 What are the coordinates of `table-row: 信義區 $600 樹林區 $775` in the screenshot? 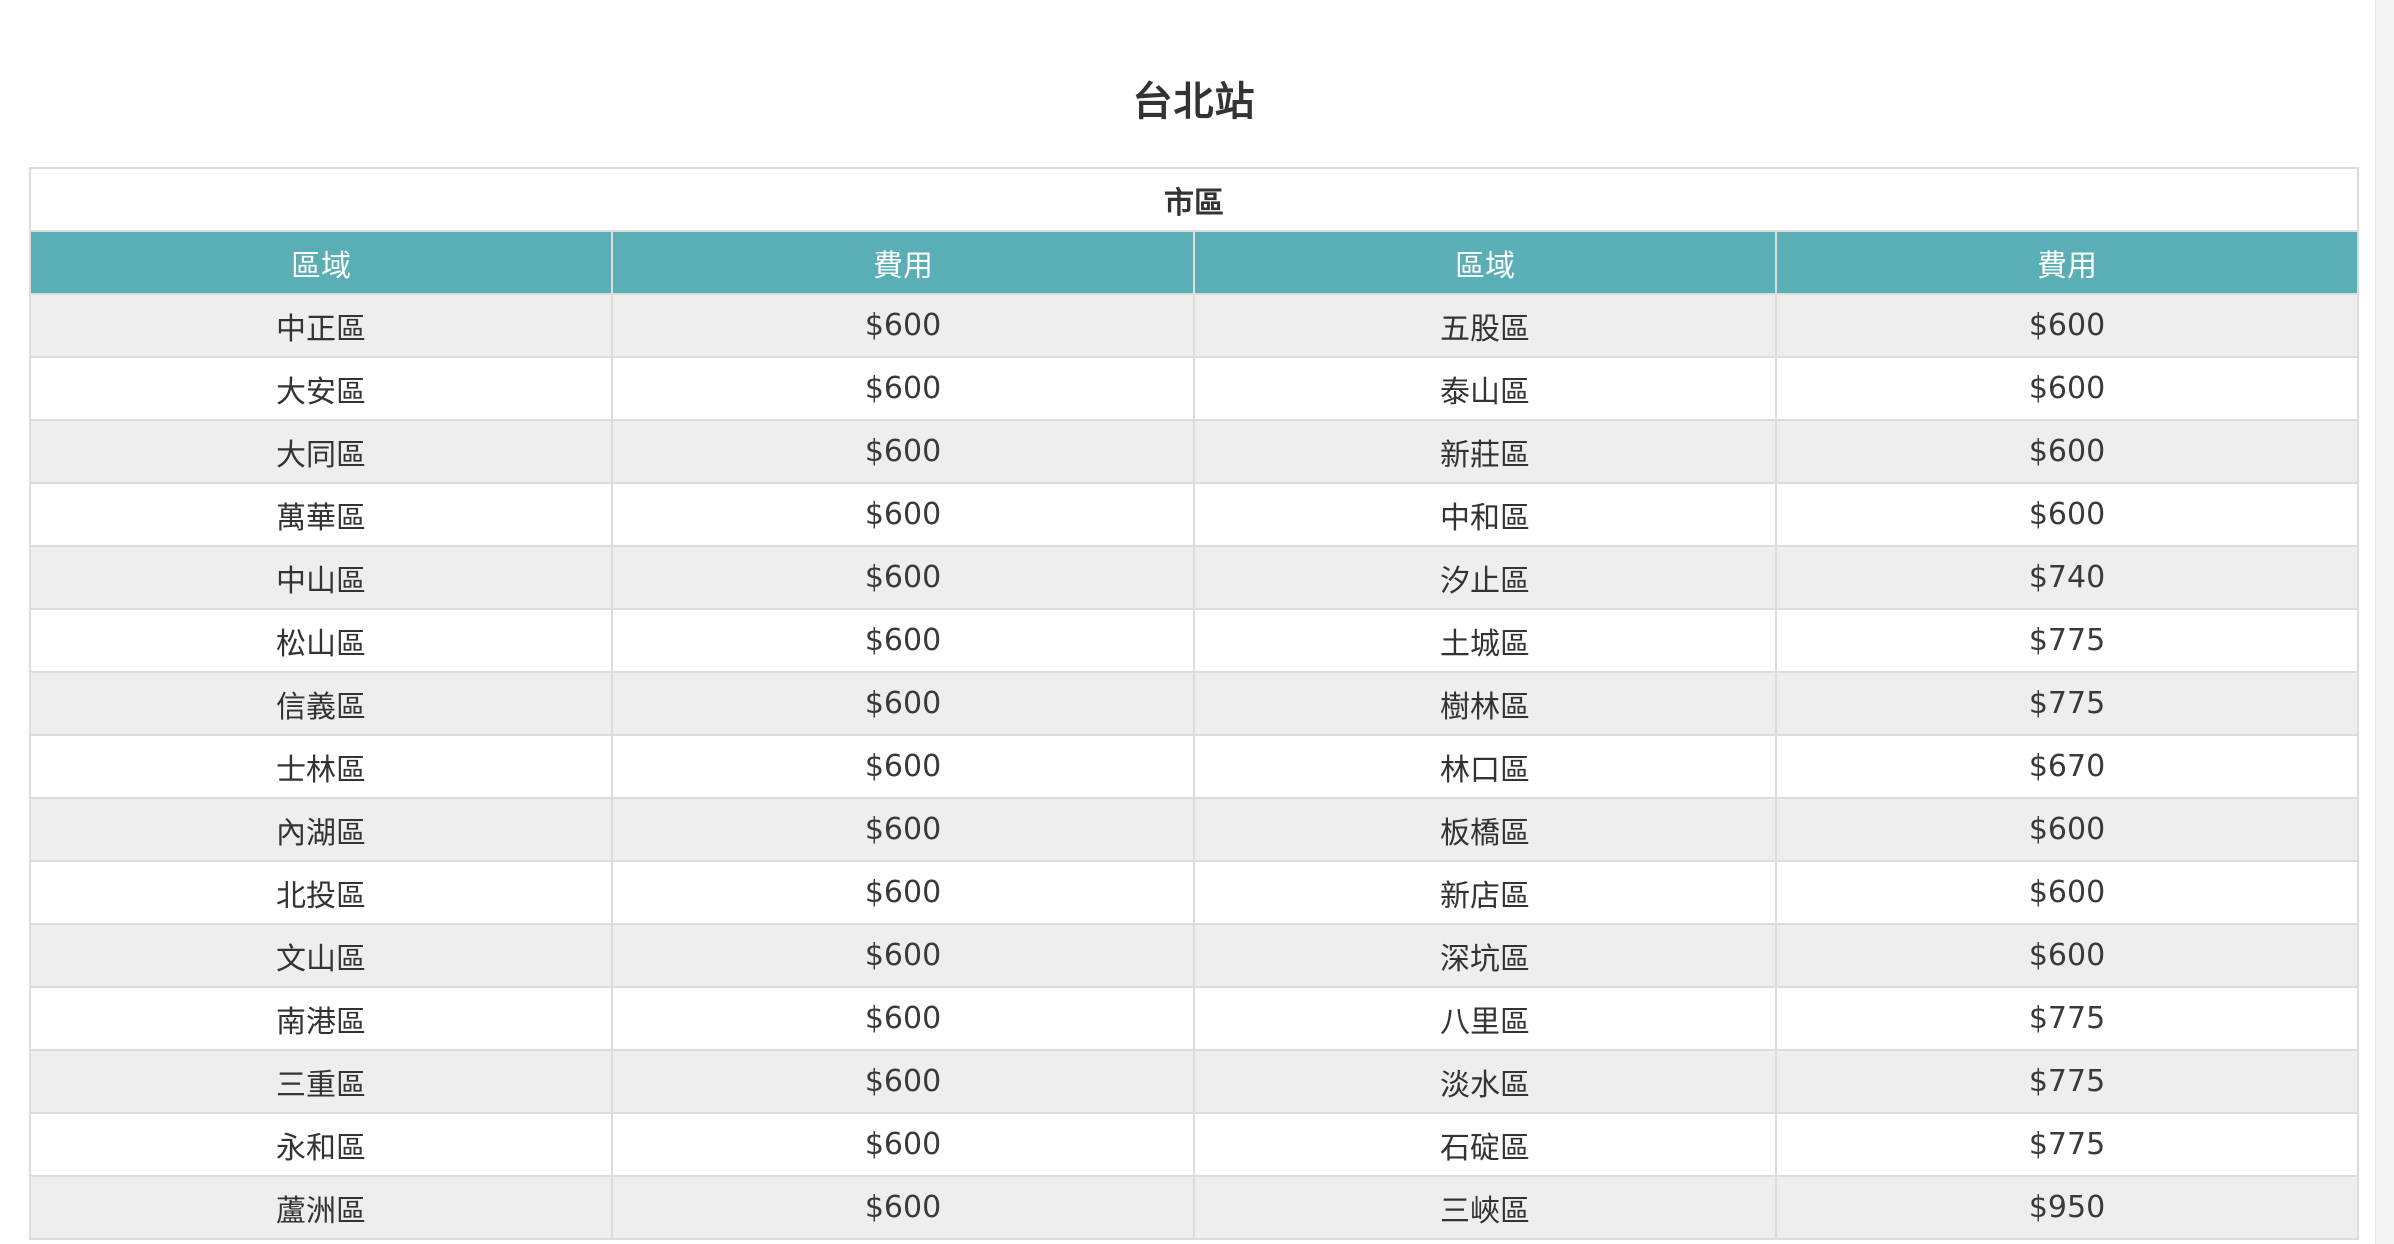 It's located at (1194, 703).